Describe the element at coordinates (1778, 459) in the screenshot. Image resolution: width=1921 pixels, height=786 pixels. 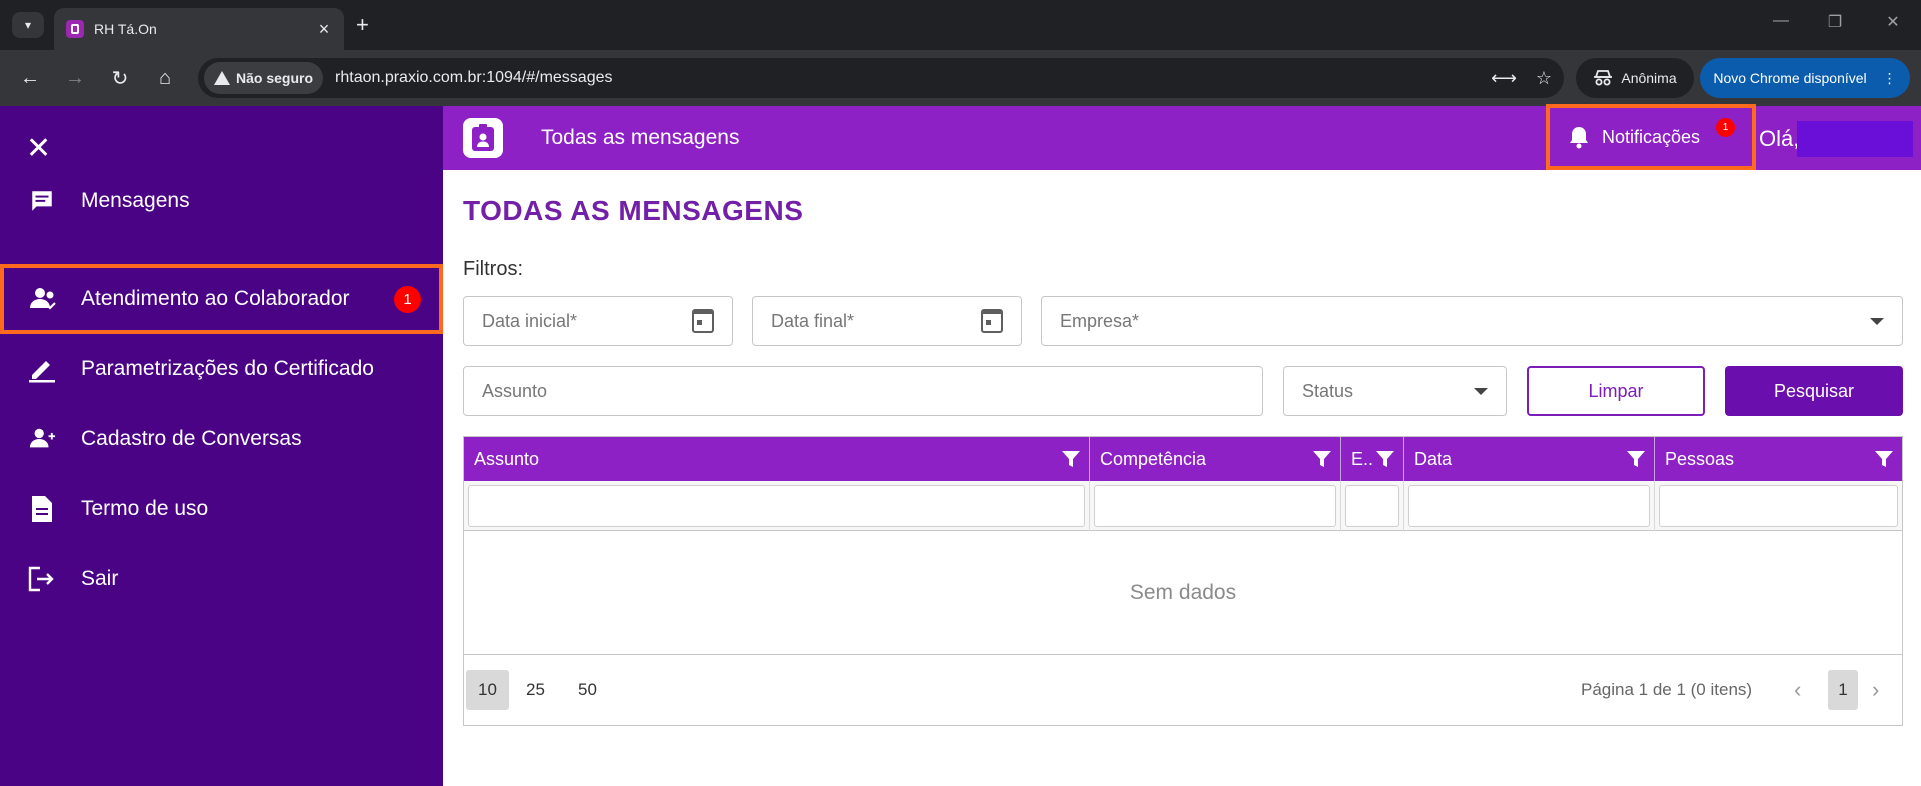
I see `column-pessoas: Pessoas` at that location.